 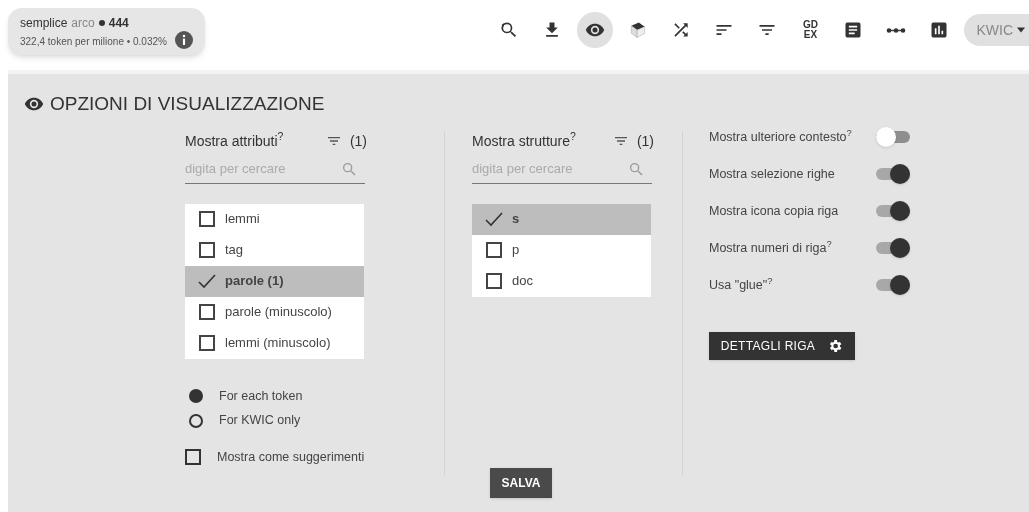 What do you see at coordinates (260, 421) in the screenshot?
I see `radio-label: For KWIC only` at bounding box center [260, 421].